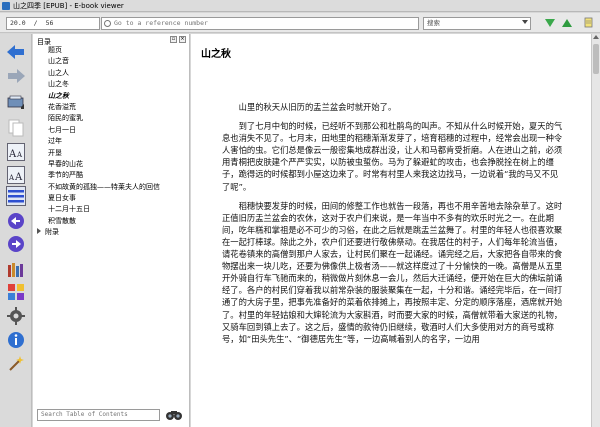 This screenshot has width=600, height=427. I want to click on open-book-button, so click(16, 102).